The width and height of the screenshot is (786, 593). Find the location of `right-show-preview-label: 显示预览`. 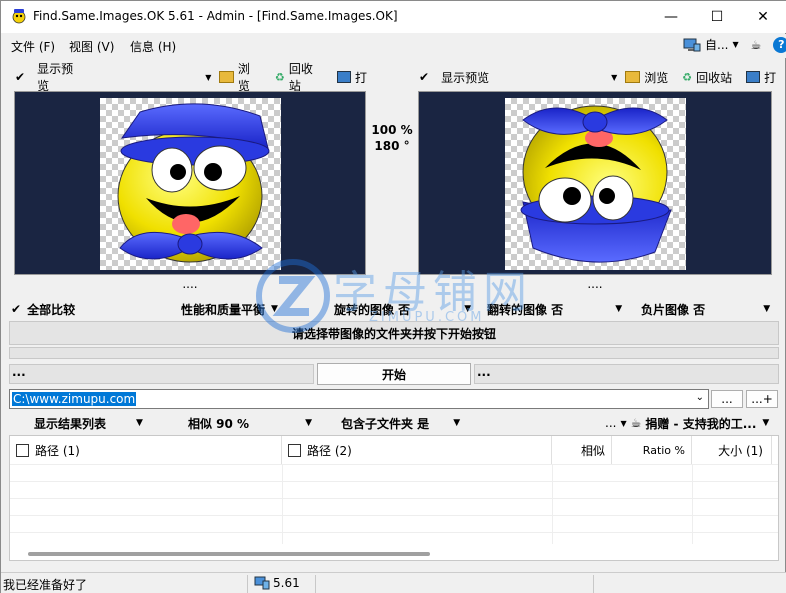

right-show-preview-label: 显示预览 is located at coordinates (465, 77).